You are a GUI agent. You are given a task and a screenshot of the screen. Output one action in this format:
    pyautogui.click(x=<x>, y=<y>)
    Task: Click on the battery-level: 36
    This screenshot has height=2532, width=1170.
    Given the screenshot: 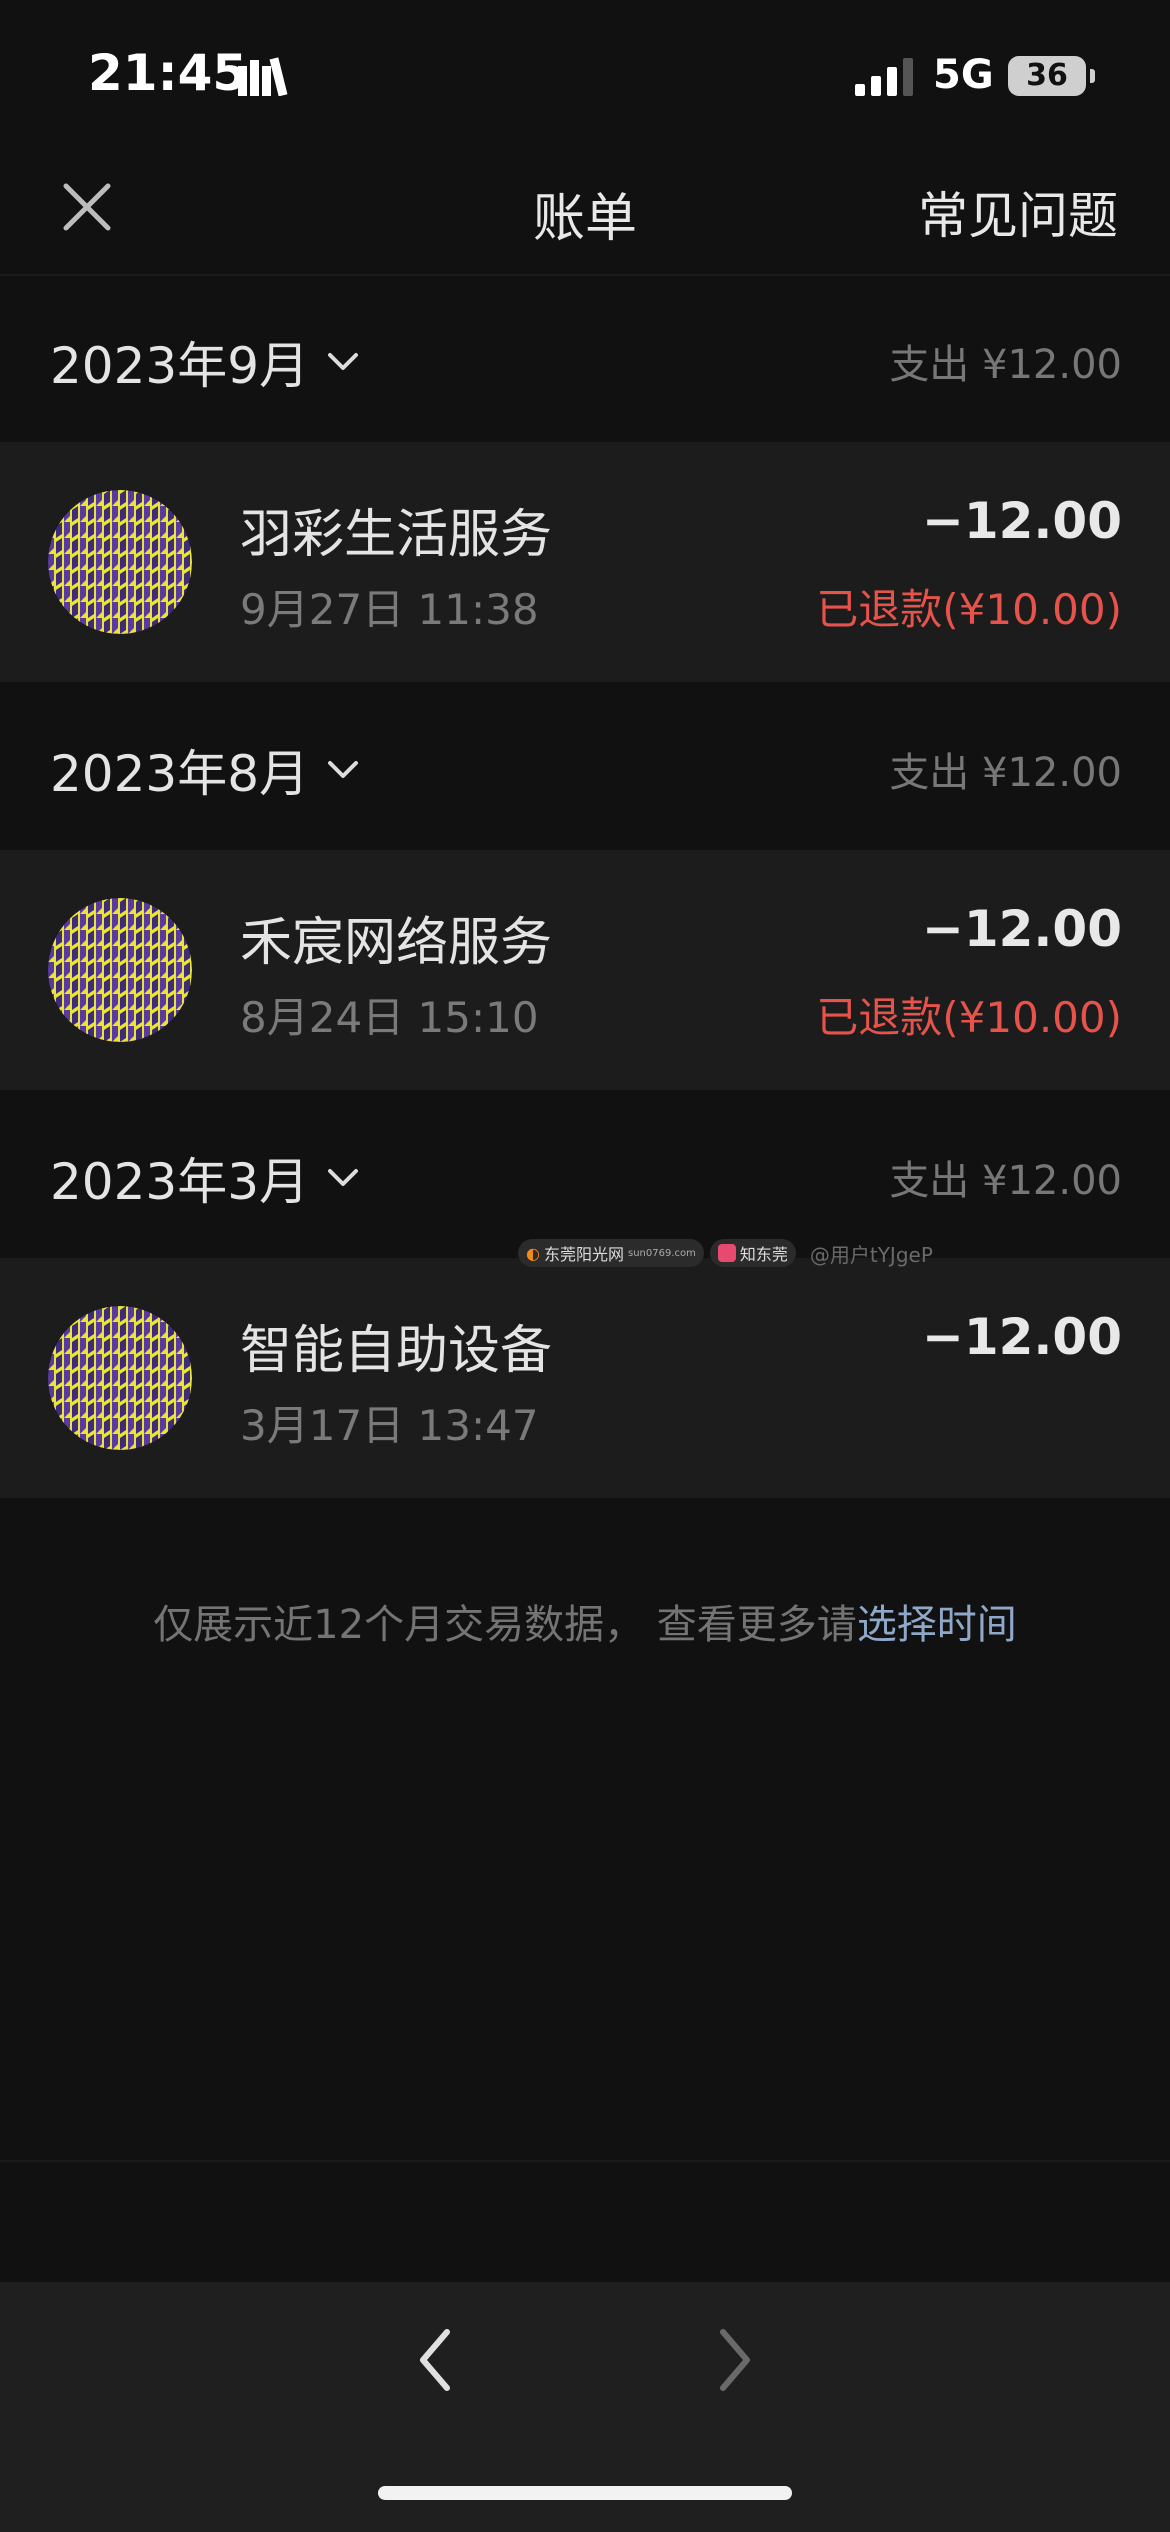 What is the action you would take?
    pyautogui.click(x=1047, y=75)
    